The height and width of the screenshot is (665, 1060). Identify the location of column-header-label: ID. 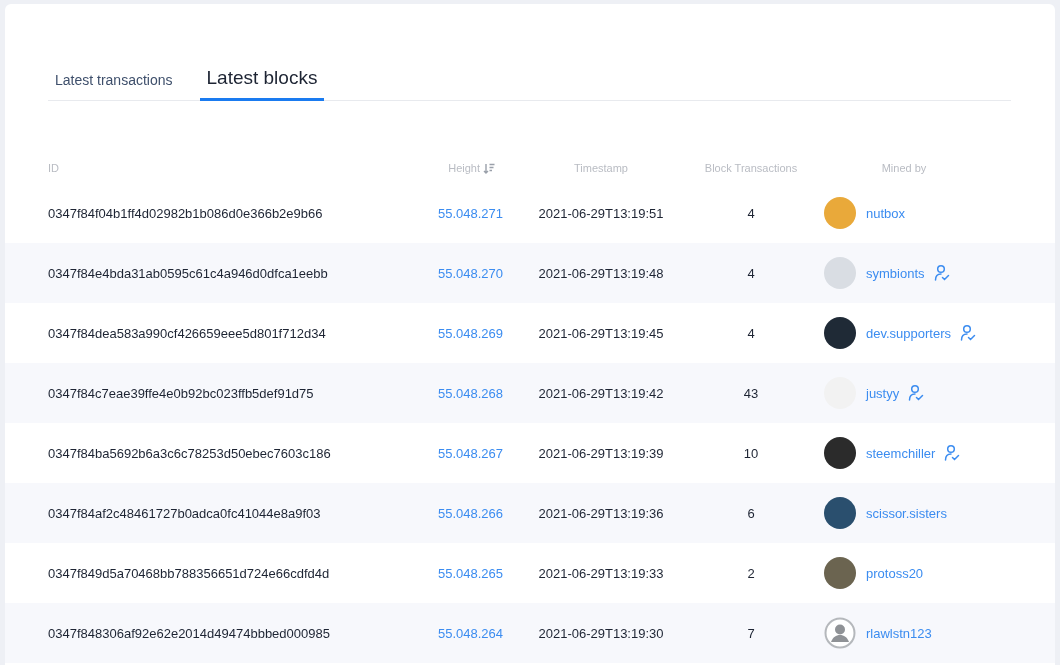
(53, 168).